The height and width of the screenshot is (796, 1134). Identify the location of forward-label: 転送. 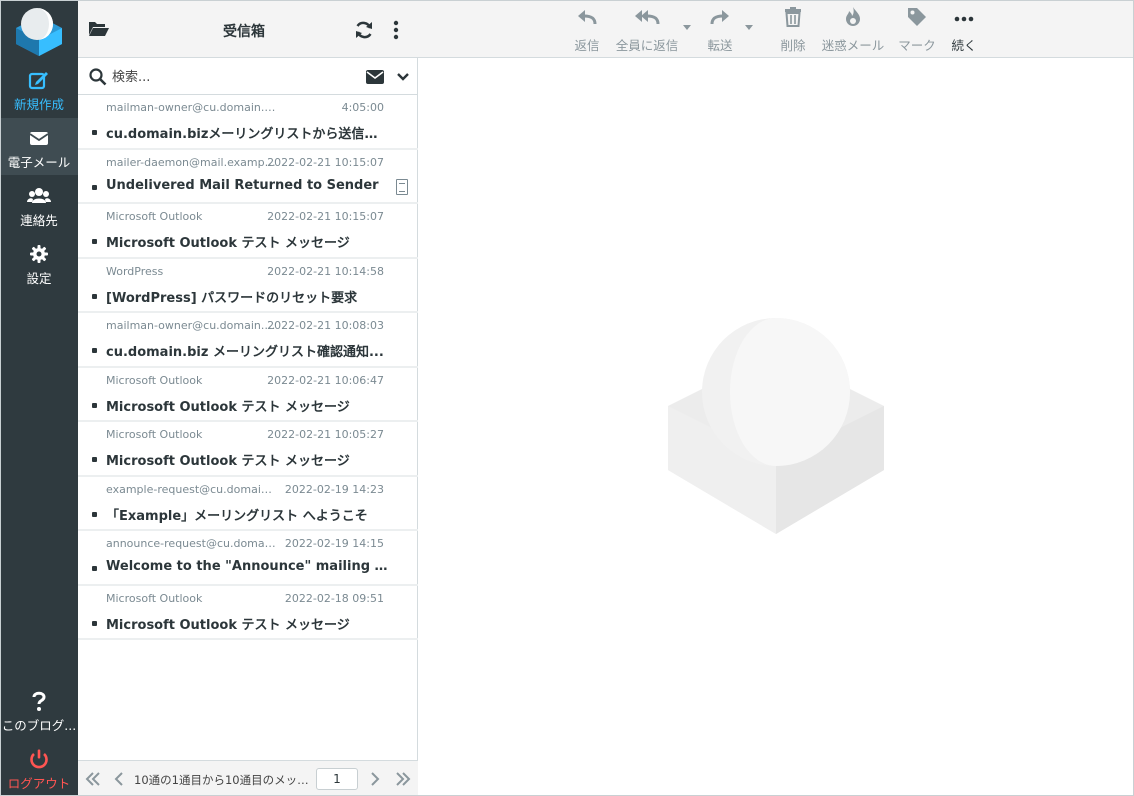
(720, 45).